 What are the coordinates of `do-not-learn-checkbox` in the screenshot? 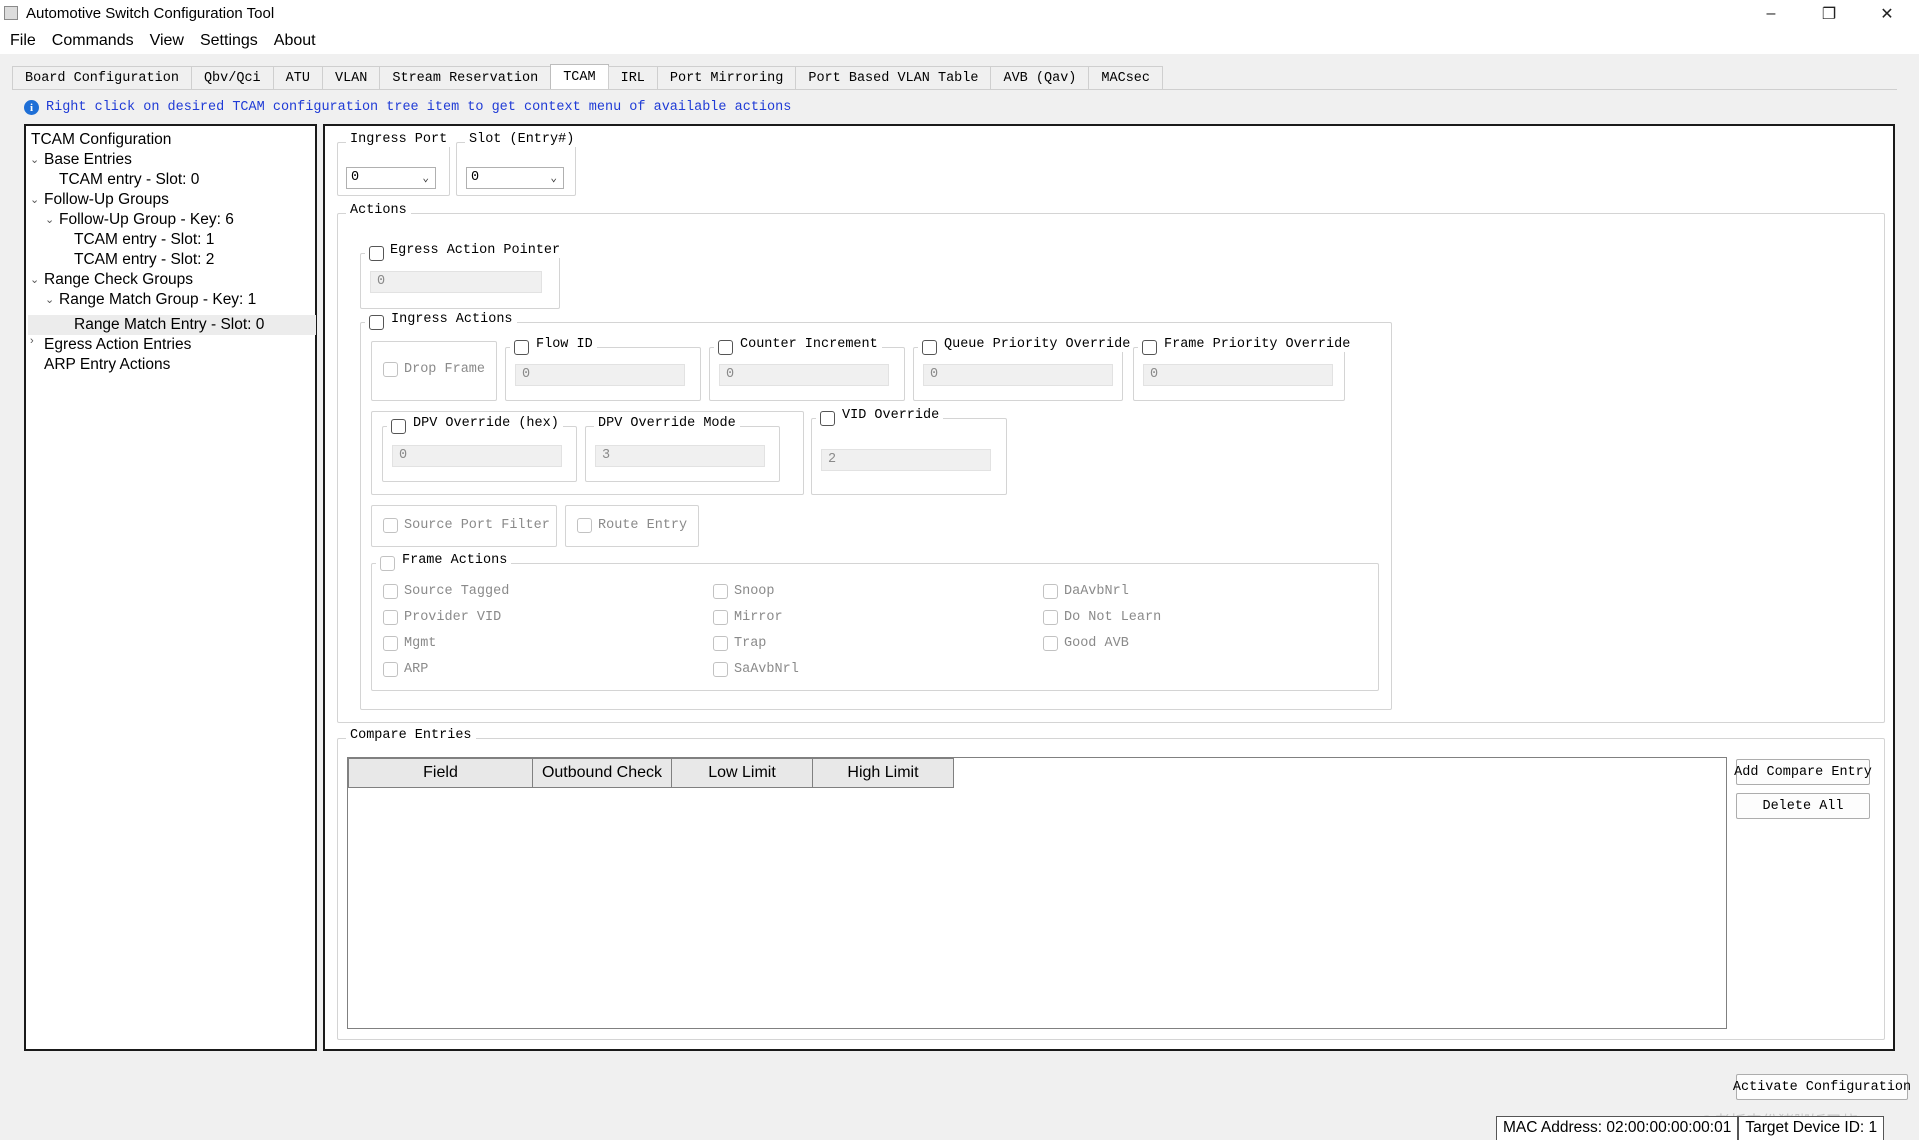 It's located at (1050, 617).